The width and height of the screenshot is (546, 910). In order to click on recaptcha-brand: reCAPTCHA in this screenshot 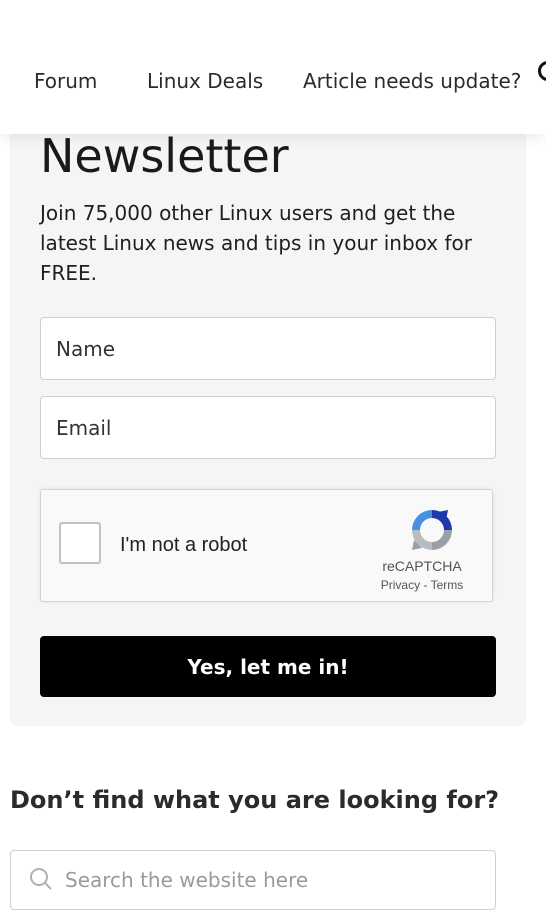, I will do `click(422, 566)`.